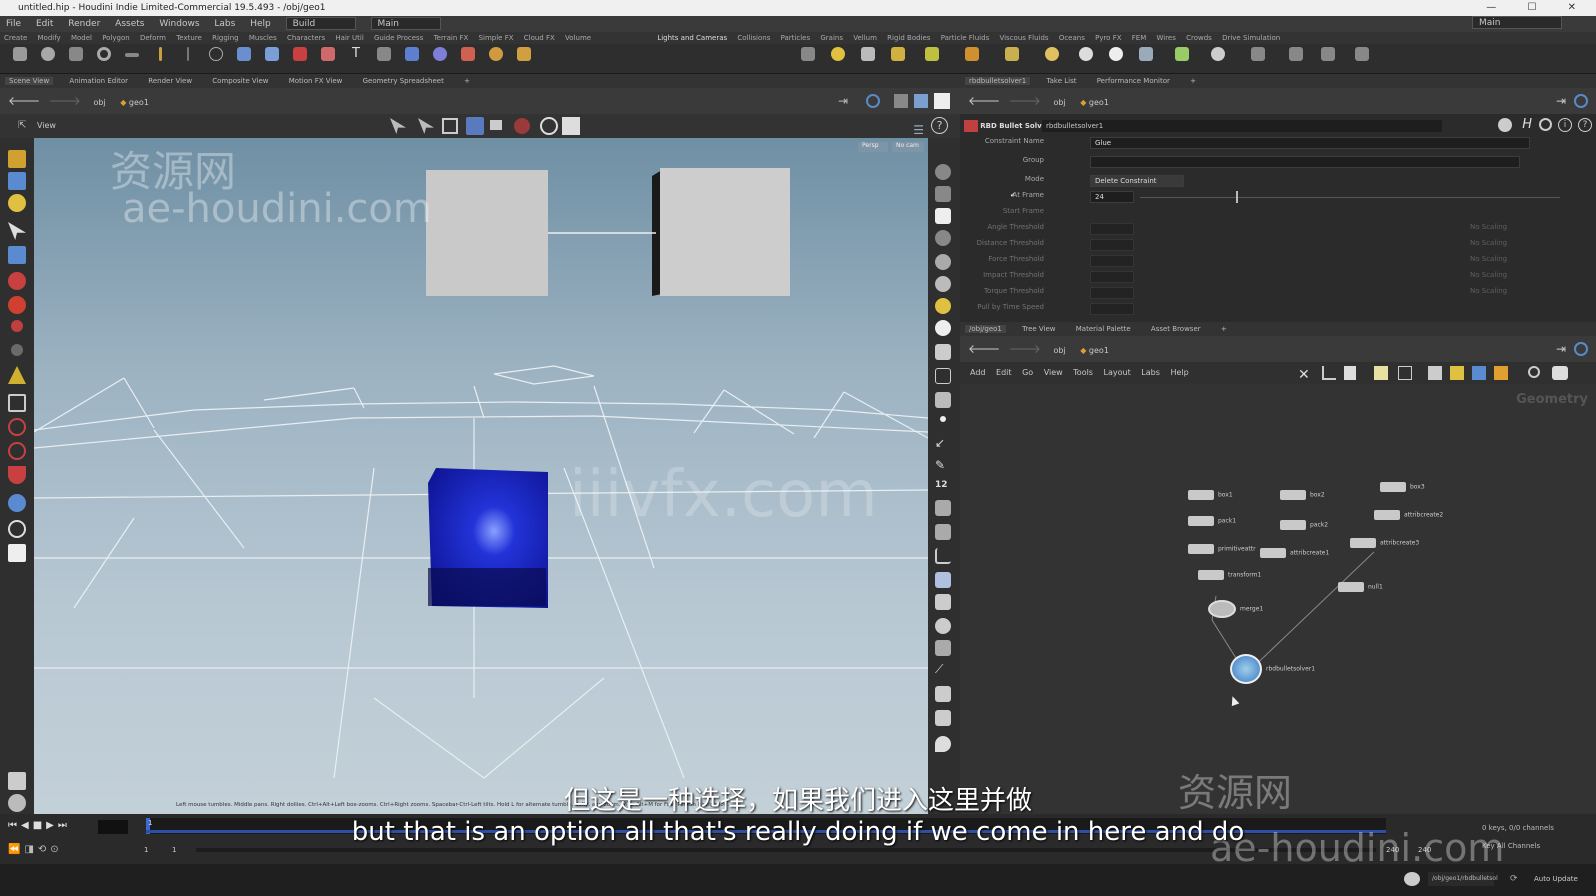 The width and height of the screenshot is (1596, 896). Describe the element at coordinates (1139, 38) in the screenshot. I see `shelf-tab-fem: FEM` at that location.